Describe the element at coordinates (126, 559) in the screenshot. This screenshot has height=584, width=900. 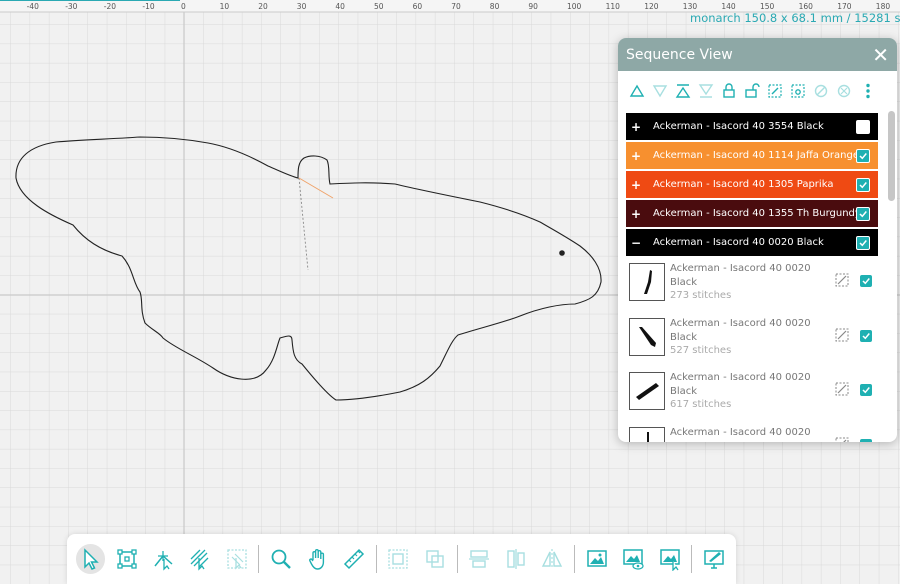
I see `transform-tool-icon` at that location.